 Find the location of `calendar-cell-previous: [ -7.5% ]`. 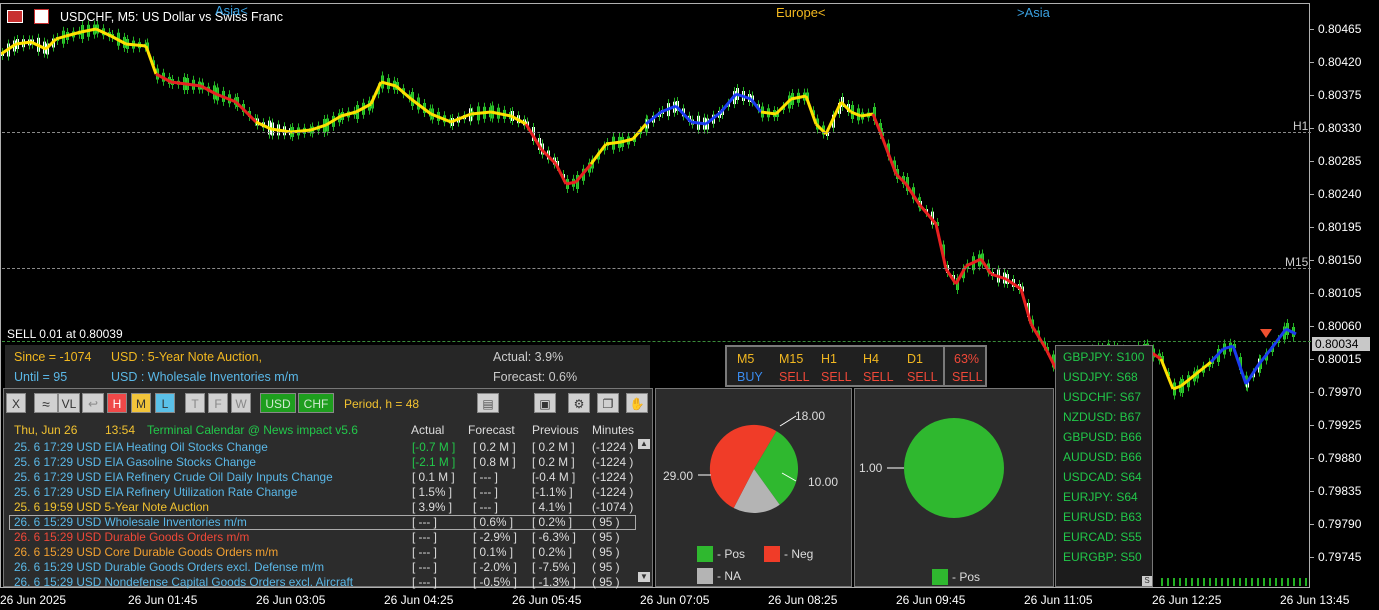

calendar-cell-previous: [ -7.5% ] is located at coordinates (554, 567).